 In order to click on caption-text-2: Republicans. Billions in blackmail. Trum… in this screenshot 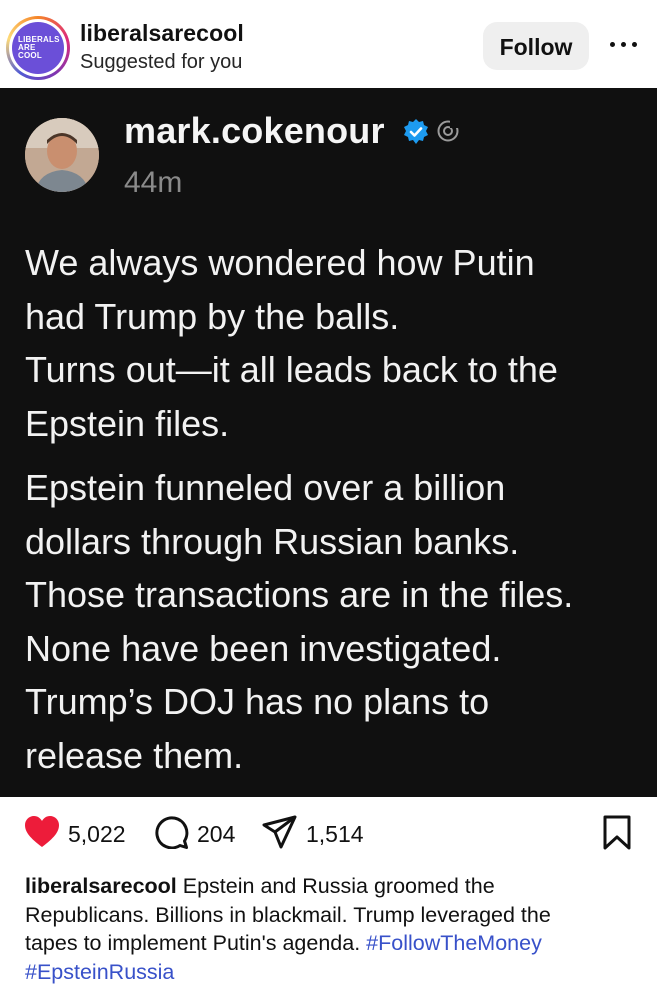, I will do `click(288, 914)`.